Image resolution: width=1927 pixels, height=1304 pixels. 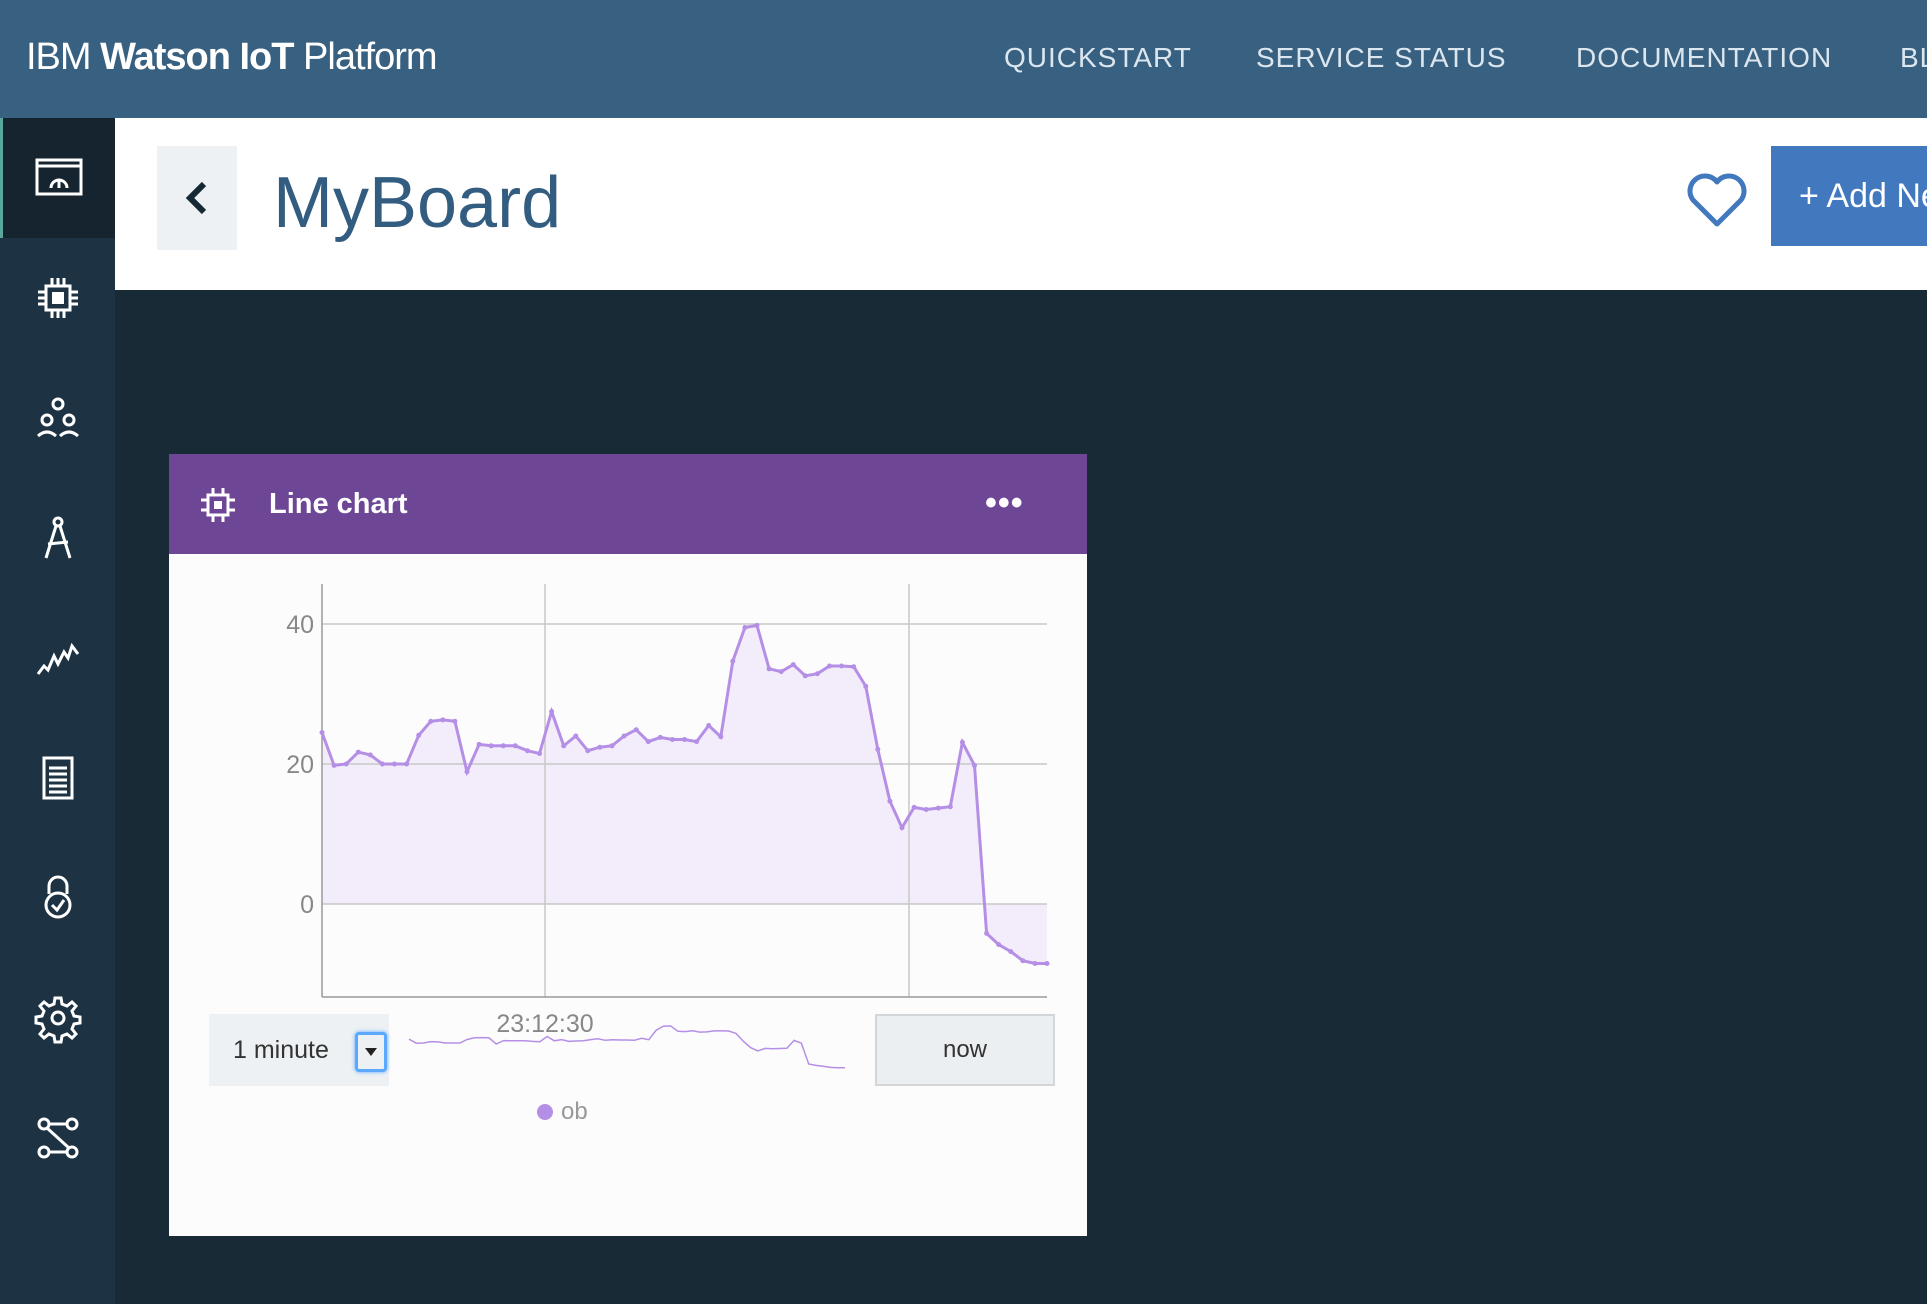 I want to click on line-chart: 0204023:12:3023:13, so click(x=668, y=826).